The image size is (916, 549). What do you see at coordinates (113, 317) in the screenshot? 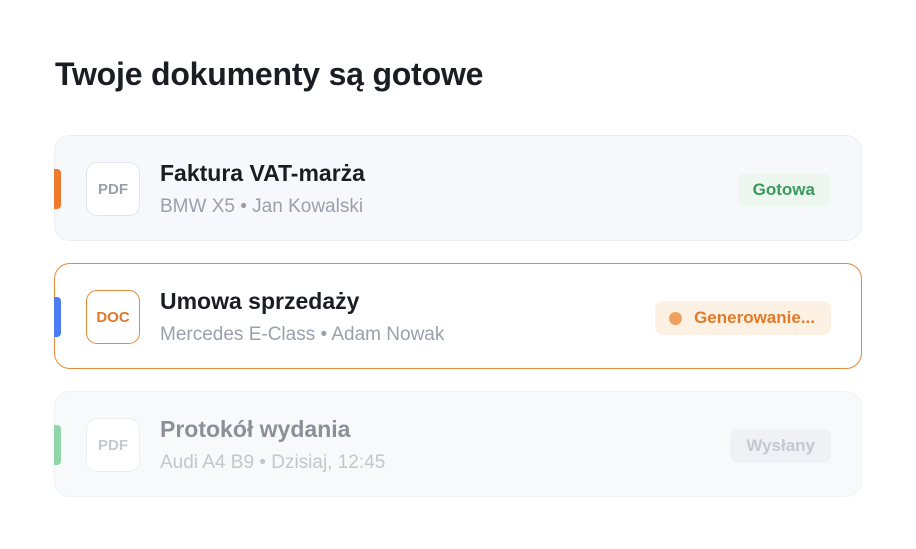
I see `doc-file-icon: DOC` at bounding box center [113, 317].